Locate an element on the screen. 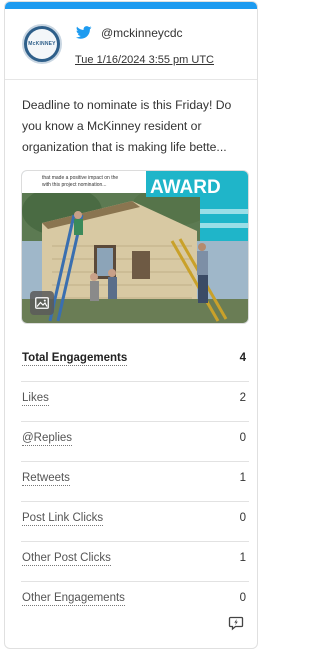 The image size is (320, 652). stat-row-post-link-clicks: Post Link Clicks 0 is located at coordinates (135, 522).